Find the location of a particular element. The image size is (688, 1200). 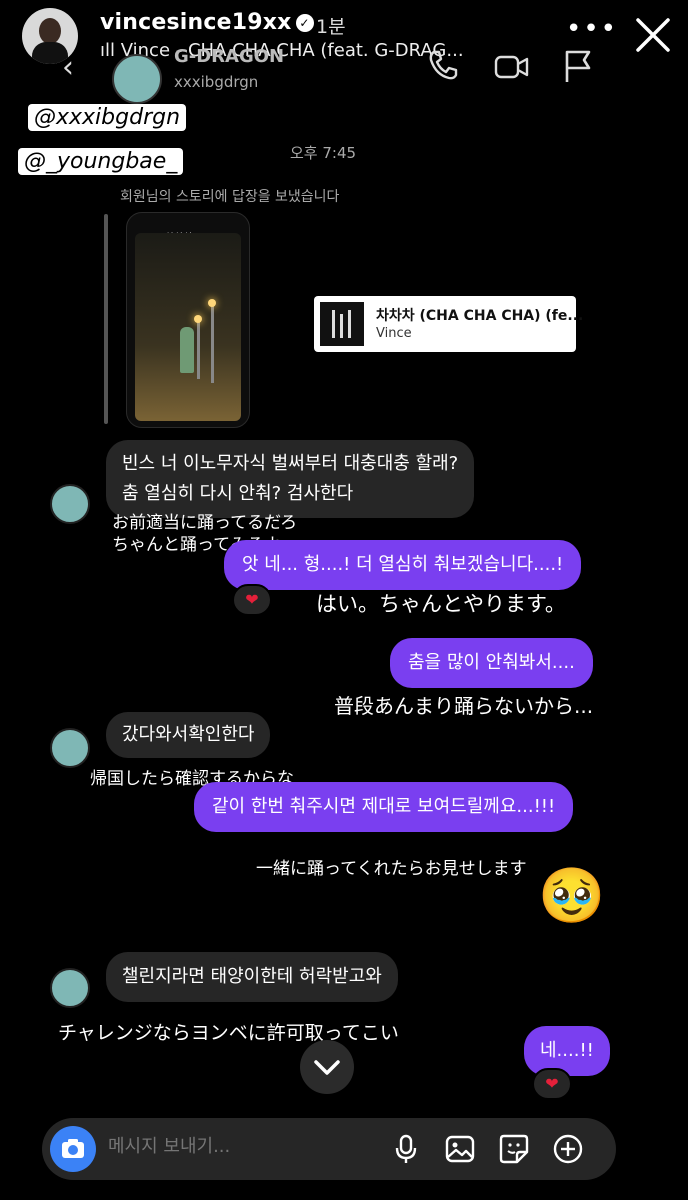

message-bubble-outgoing: 앗 네... 형....! 더 열심히 춰보겠습니다....! is located at coordinates (403, 565).